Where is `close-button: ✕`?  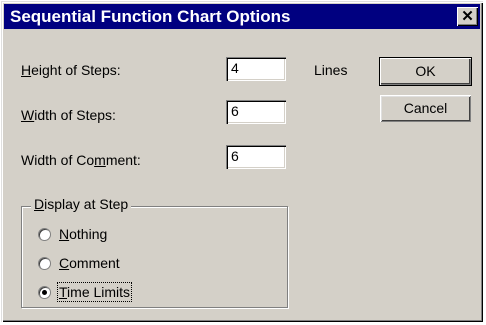 close-button: ✕ is located at coordinates (467, 16).